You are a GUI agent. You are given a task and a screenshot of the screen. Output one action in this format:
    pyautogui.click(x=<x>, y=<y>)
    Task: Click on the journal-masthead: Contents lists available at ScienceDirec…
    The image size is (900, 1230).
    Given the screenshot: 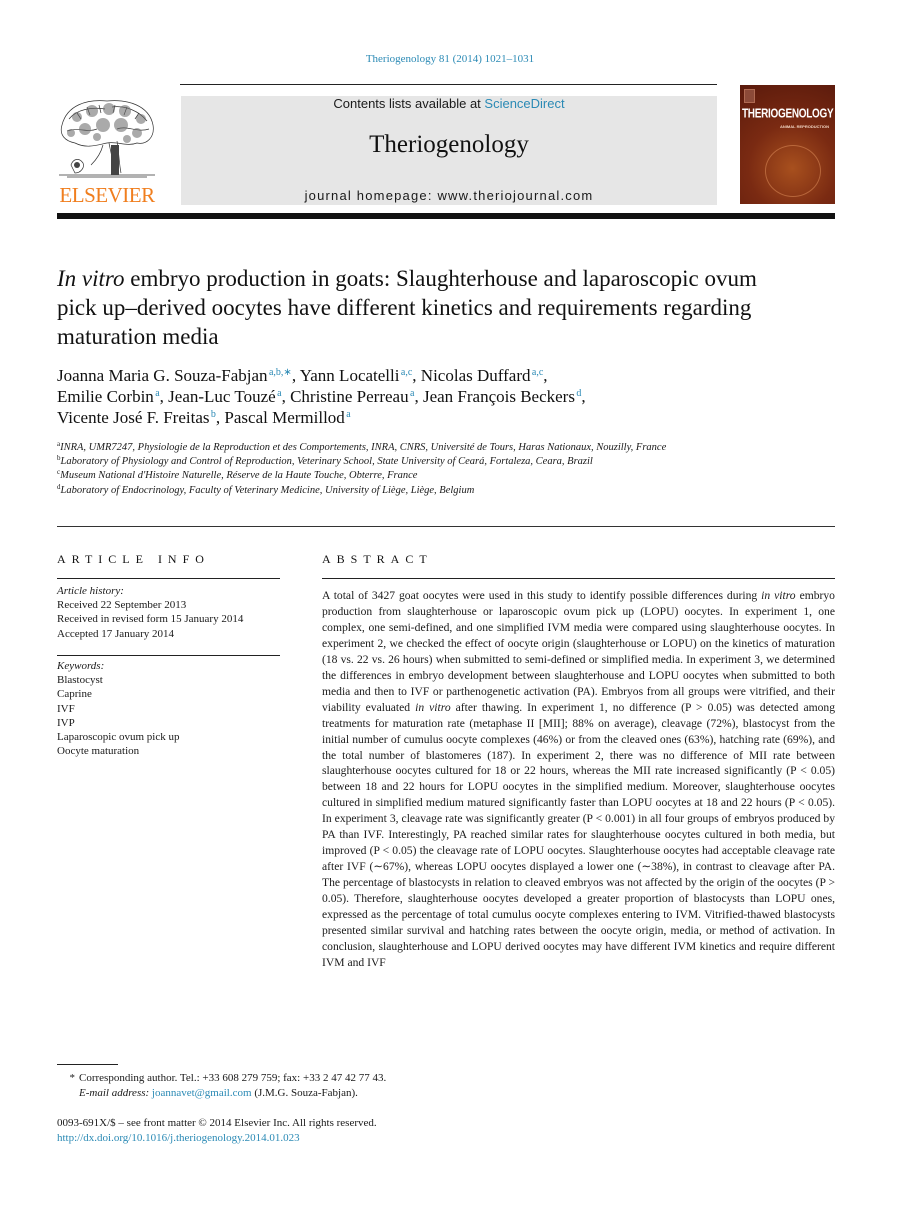 What is the action you would take?
    pyautogui.click(x=449, y=150)
    